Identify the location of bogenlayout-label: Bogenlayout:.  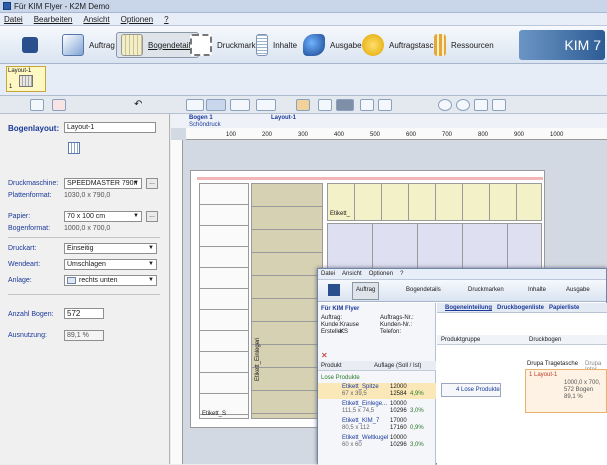
(34, 128).